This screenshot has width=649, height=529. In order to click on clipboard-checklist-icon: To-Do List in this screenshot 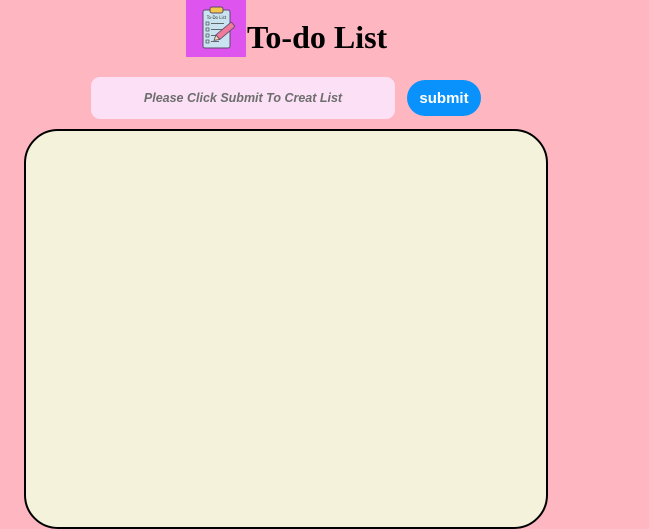, I will do `click(216, 28)`.